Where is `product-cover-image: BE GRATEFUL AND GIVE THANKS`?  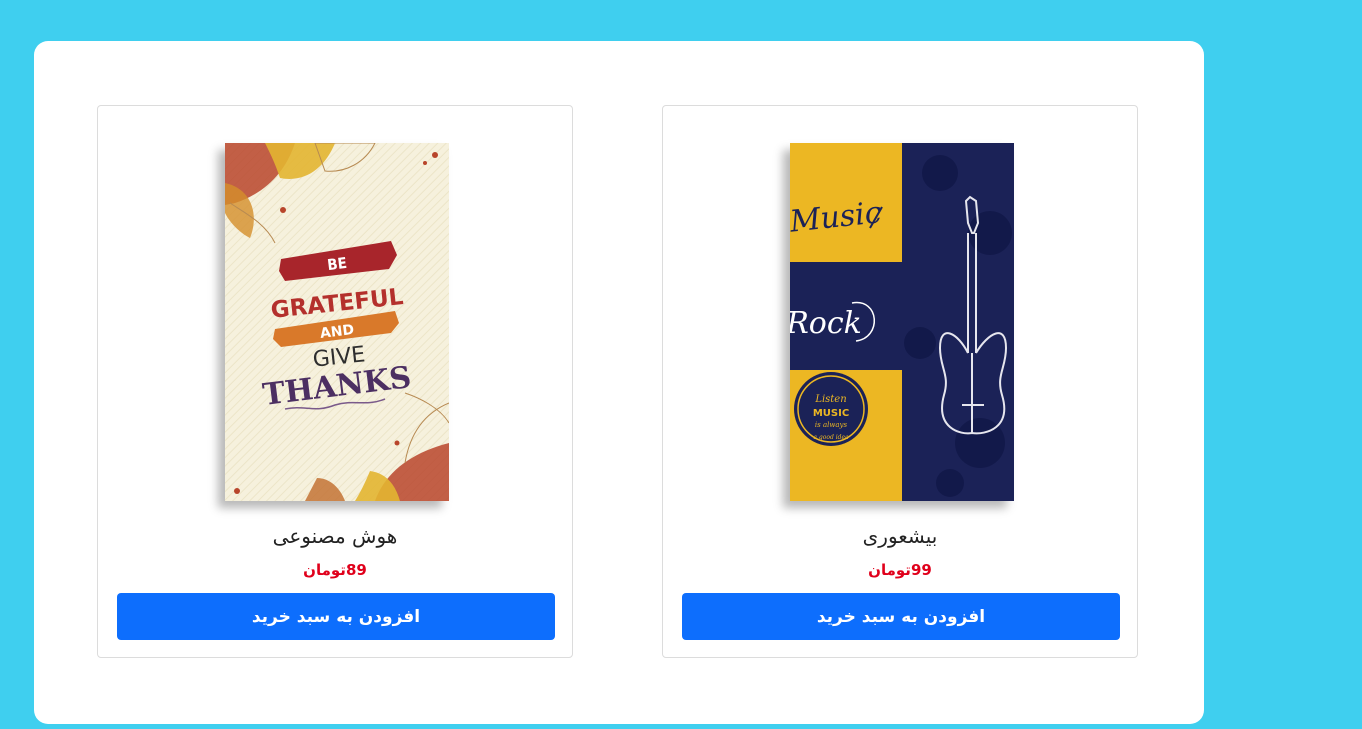
product-cover-image: BE GRATEFUL AND GIVE THANKS is located at coordinates (337, 322).